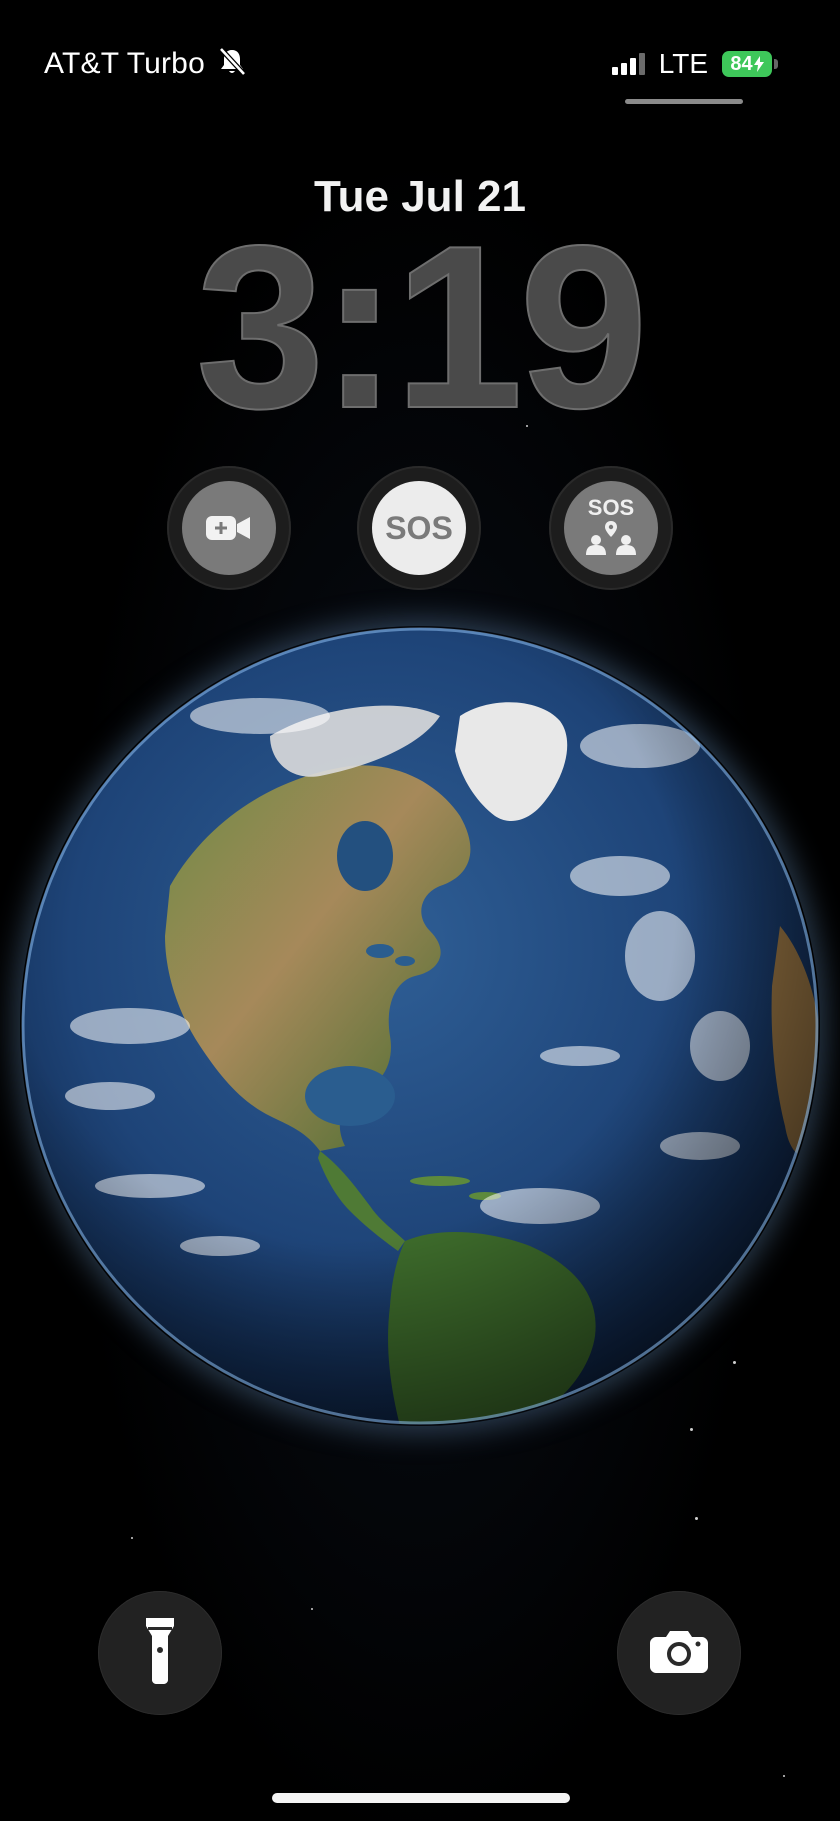 The image size is (840, 1821). I want to click on home-indicator, so click(421, 1798).